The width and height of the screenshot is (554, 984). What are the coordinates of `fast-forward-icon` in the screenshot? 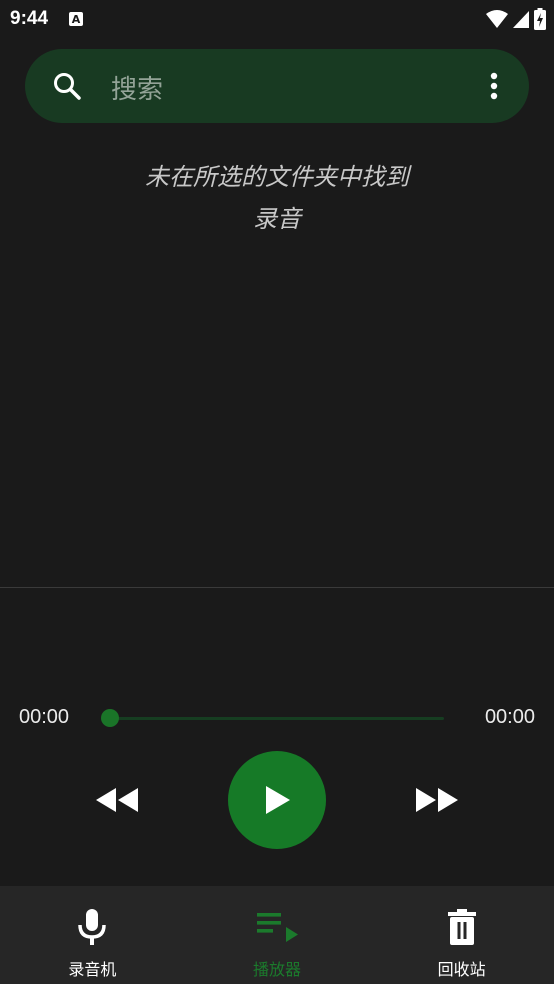 It's located at (437, 800).